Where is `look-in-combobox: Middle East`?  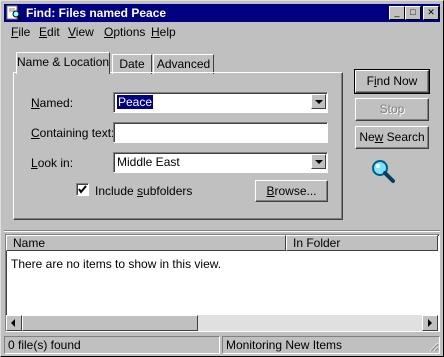
look-in-combobox: Middle East is located at coordinates (220, 162).